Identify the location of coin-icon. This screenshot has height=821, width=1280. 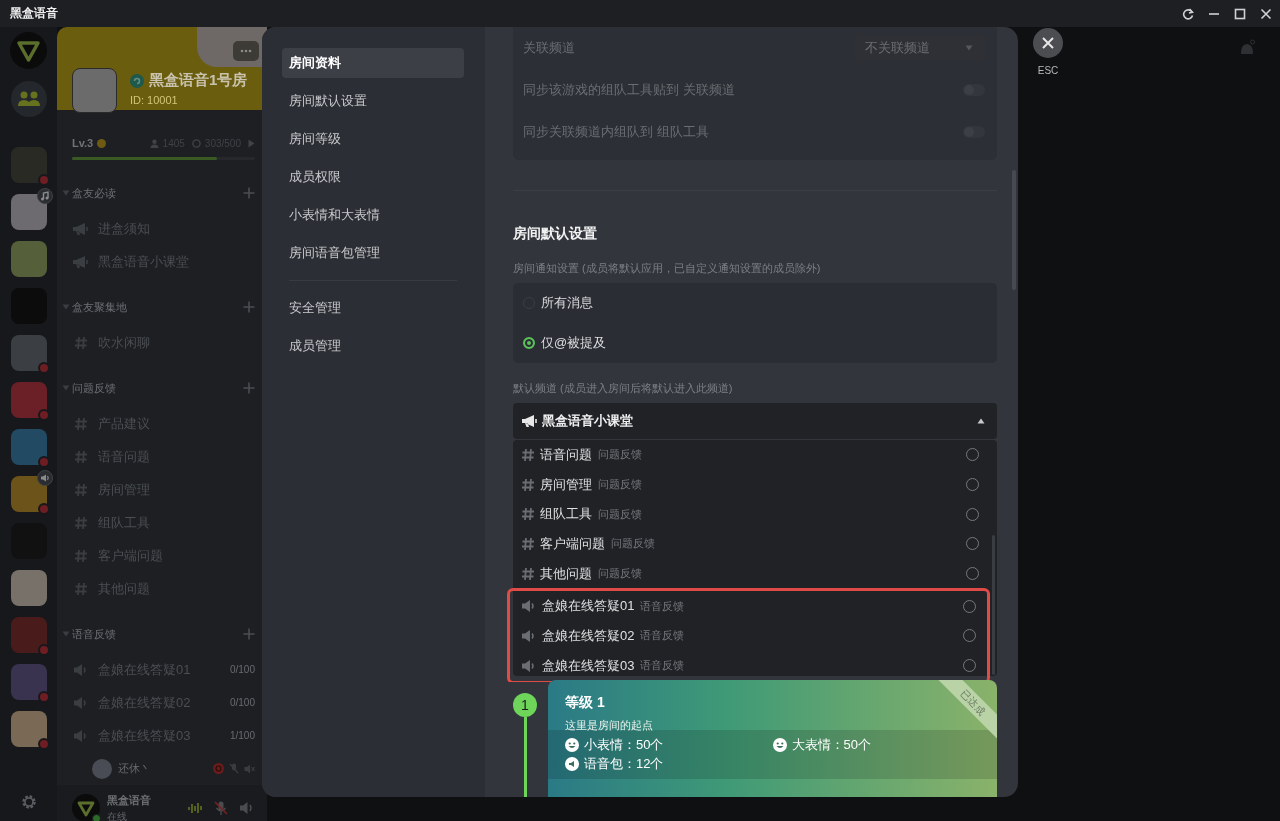
(102, 143).